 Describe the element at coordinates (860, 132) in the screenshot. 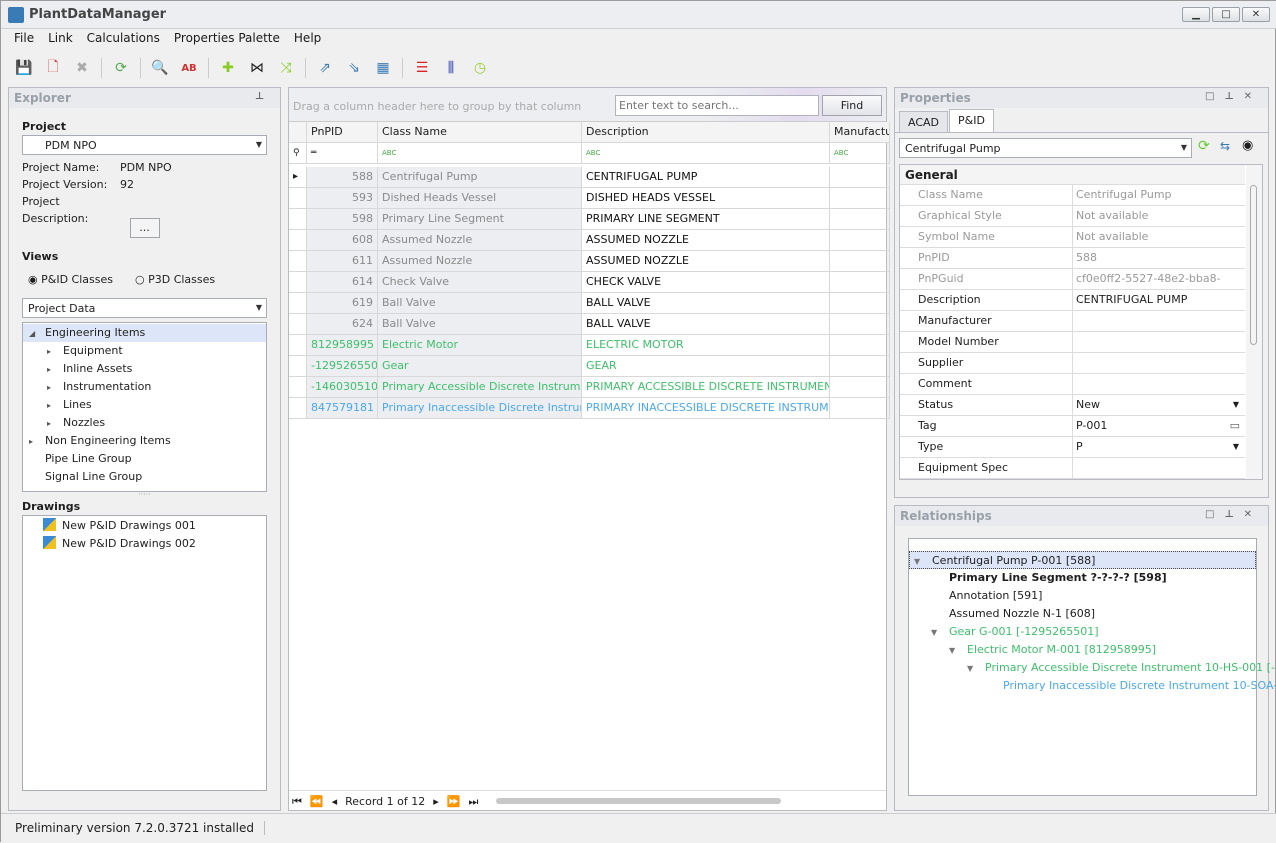

I see `column-header-3: Manufactur` at that location.